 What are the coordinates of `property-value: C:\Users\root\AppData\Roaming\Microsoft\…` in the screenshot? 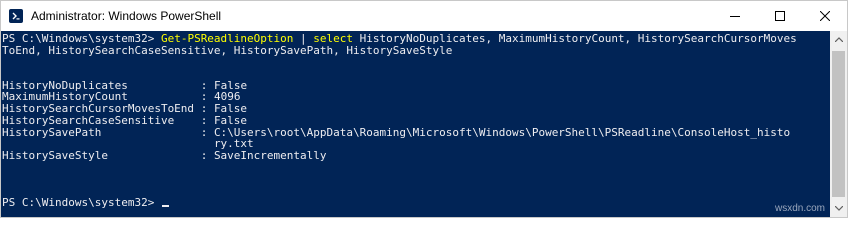 It's located at (502, 132).